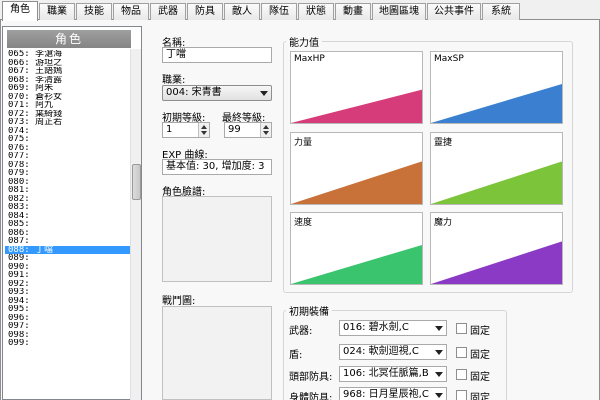  I want to click on stat-name: MaxSP, so click(449, 59).